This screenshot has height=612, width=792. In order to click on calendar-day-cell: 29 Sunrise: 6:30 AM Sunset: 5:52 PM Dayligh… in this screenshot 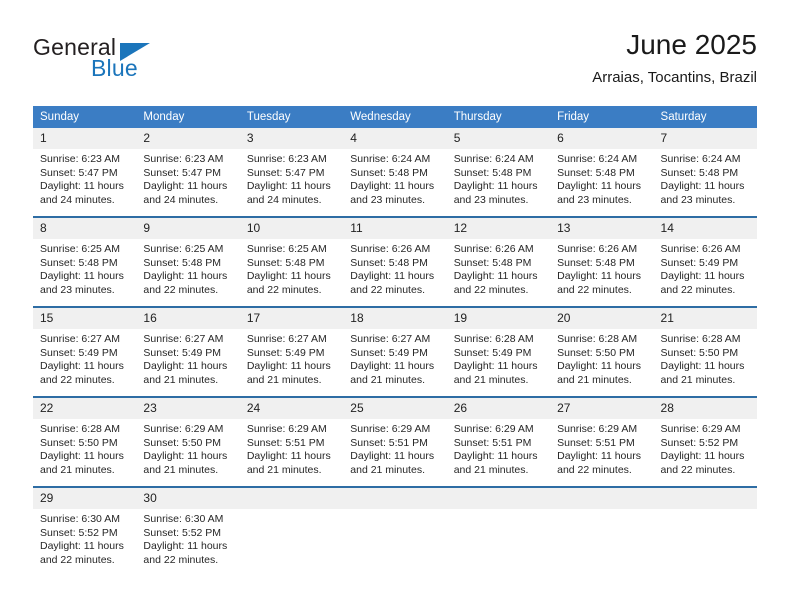, I will do `click(85, 531)`.